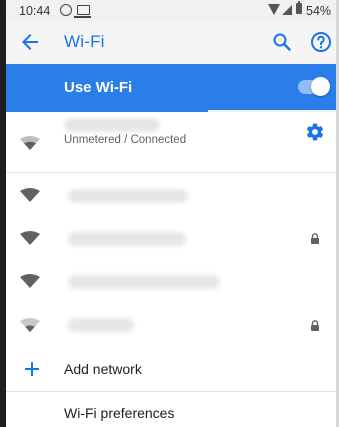 The width and height of the screenshot is (339, 427). I want to click on wifi-toggle, so click(314, 86).